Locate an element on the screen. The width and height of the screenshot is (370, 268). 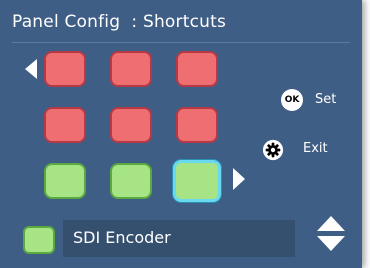
shortcut-button-r2c2 is located at coordinates (131, 125).